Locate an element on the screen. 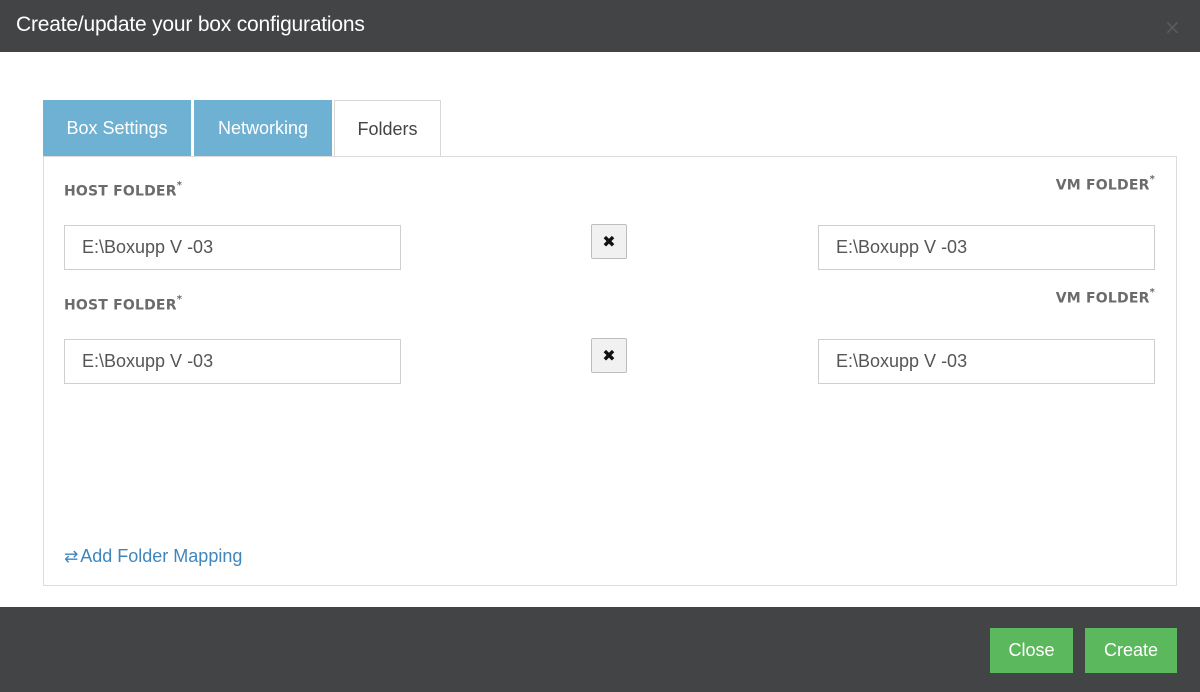 This screenshot has width=1200, height=692. create-button: Create is located at coordinates (1131, 650).